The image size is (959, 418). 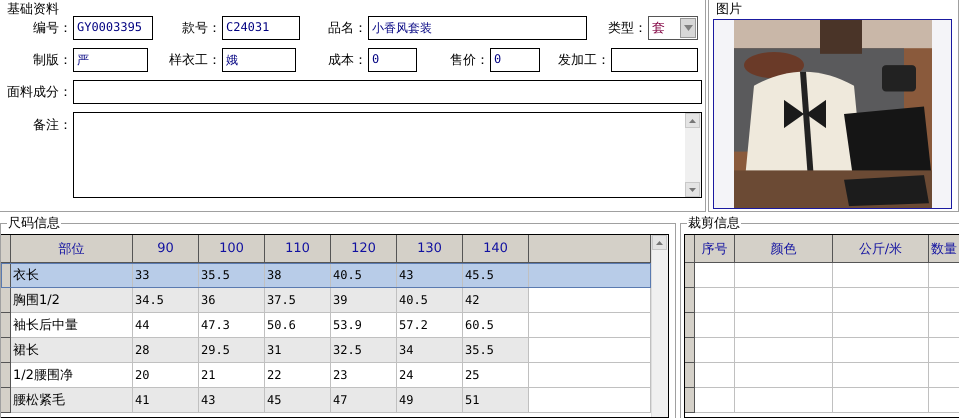 I want to click on table-cell: 51, so click(x=496, y=400).